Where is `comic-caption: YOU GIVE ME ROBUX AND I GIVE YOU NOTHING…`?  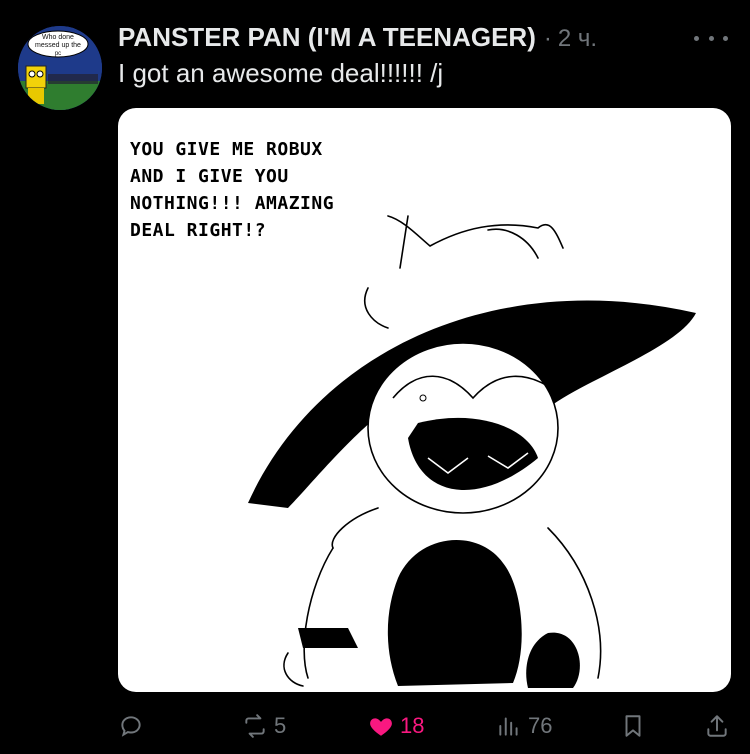
comic-caption: YOU GIVE ME ROBUX AND I GIVE YOU NOTHING… is located at coordinates (232, 190).